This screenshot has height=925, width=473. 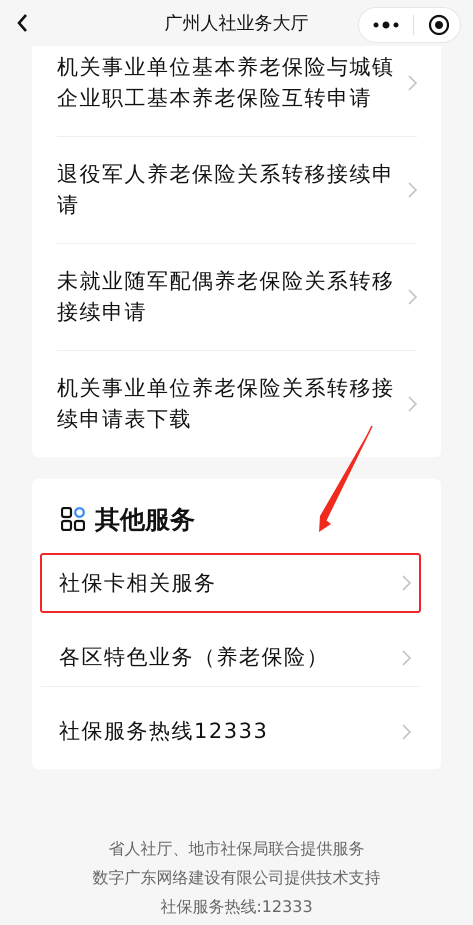 I want to click on list-item: 社保卡相关服务, so click(x=230, y=583).